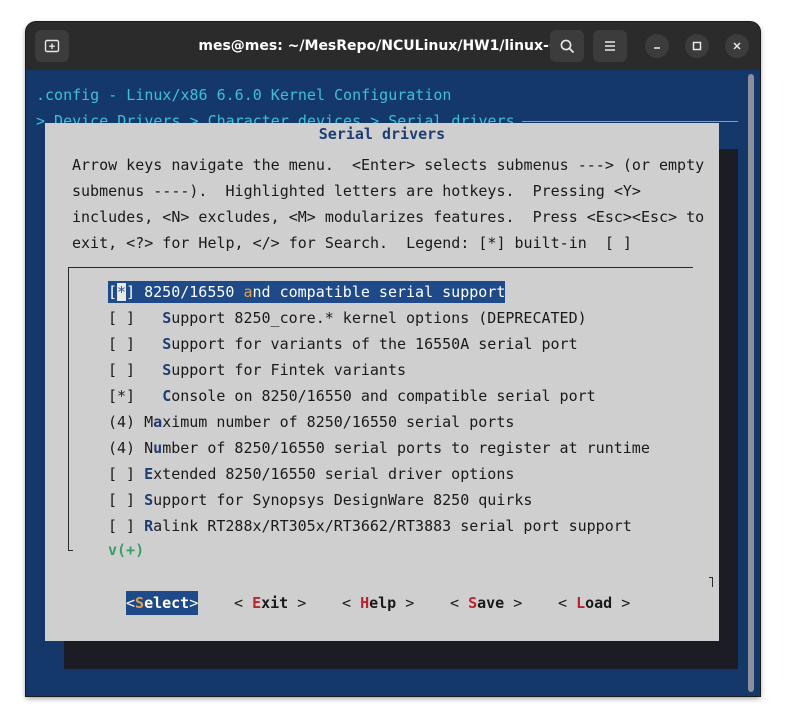  I want to click on new-tab-icon, so click(52, 46).